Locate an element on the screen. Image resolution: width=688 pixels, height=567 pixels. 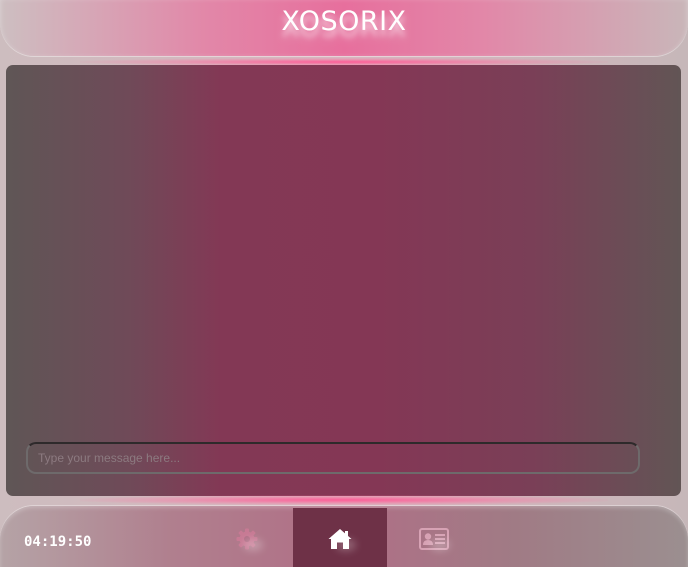
app-title: XOSORIX is located at coordinates (344, 21).